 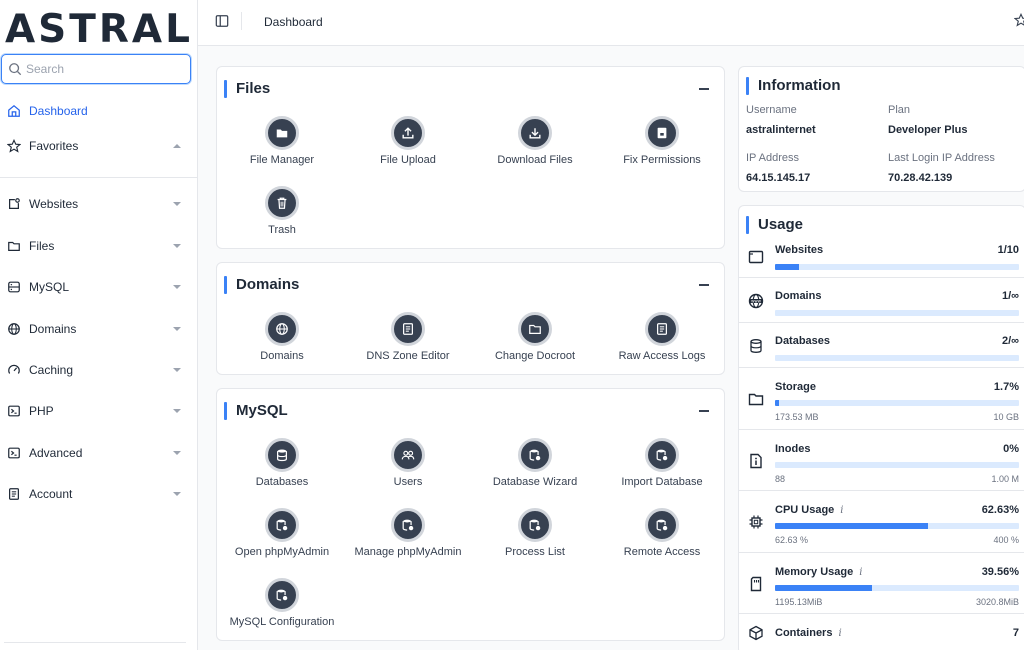 What do you see at coordinates (99, 204) in the screenshot?
I see `sidebar-item-websites: Websites` at bounding box center [99, 204].